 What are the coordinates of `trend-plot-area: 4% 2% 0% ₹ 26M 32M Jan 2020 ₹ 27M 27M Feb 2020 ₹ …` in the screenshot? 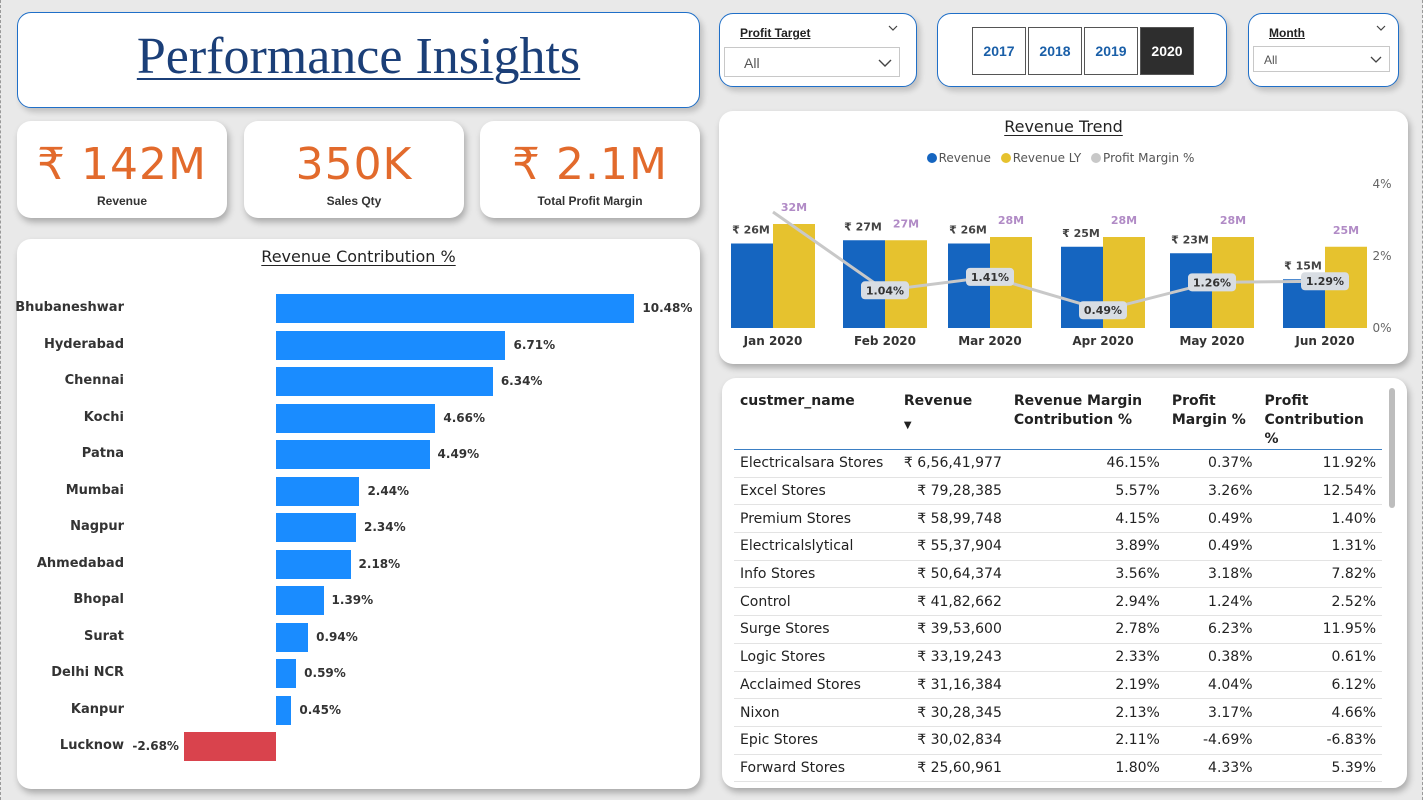 It's located at (1061, 262).